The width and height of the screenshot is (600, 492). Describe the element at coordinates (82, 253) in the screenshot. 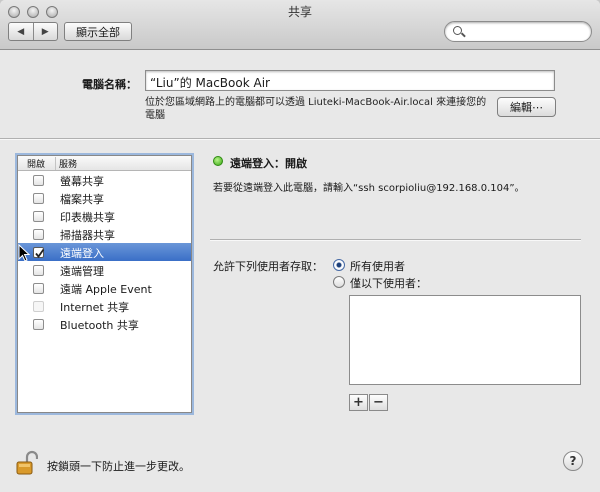

I see `service-label: 遠端登入` at that location.